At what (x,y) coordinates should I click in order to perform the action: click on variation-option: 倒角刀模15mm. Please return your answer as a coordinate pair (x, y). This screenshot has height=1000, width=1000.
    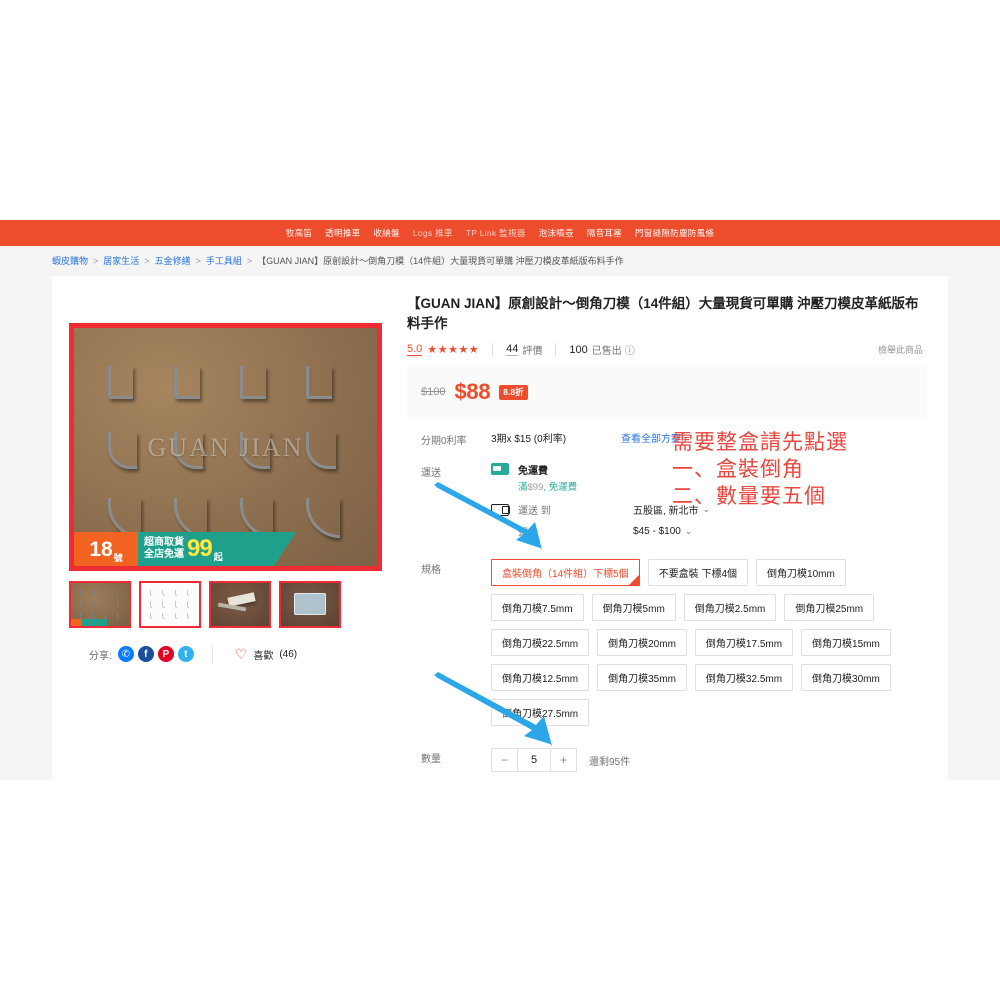
    Looking at the image, I should click on (846, 643).